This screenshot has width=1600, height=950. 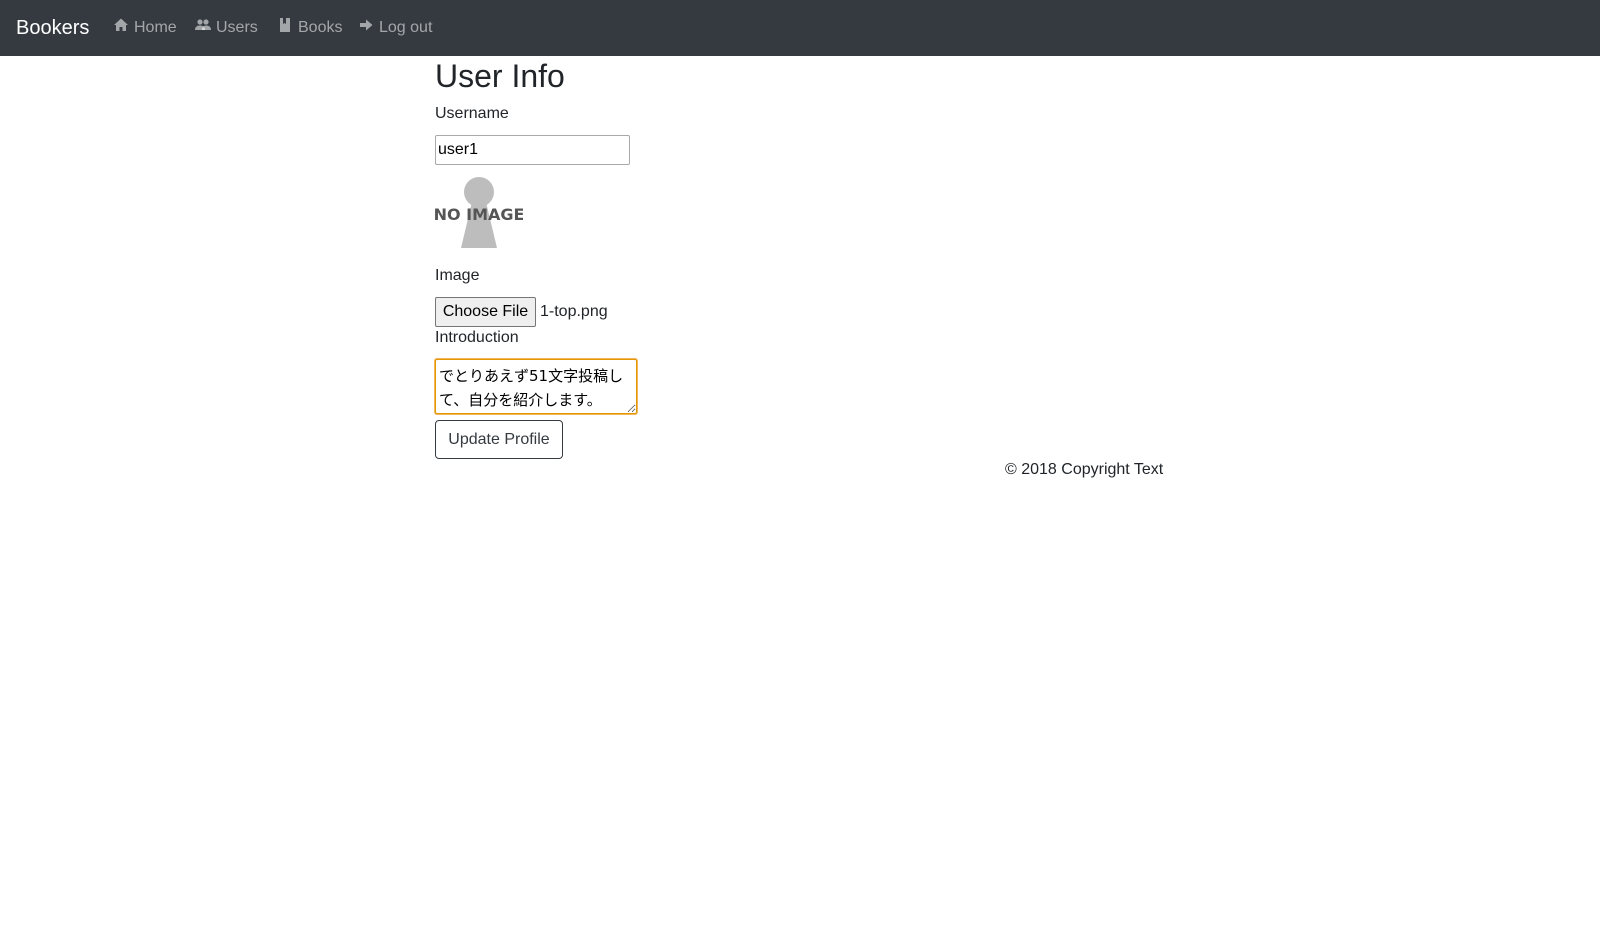 I want to click on nav-link-books-label: Books, so click(x=320, y=27).